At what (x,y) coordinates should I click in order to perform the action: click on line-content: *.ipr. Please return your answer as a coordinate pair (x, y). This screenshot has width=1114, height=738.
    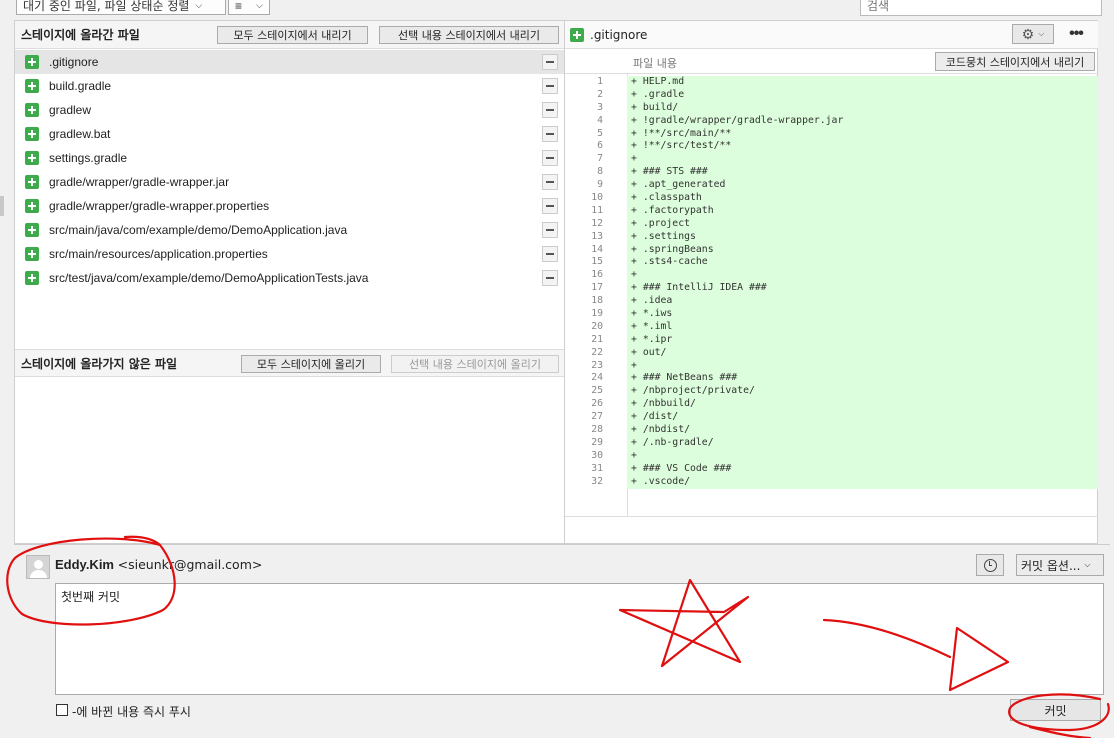
    Looking at the image, I should click on (657, 339).